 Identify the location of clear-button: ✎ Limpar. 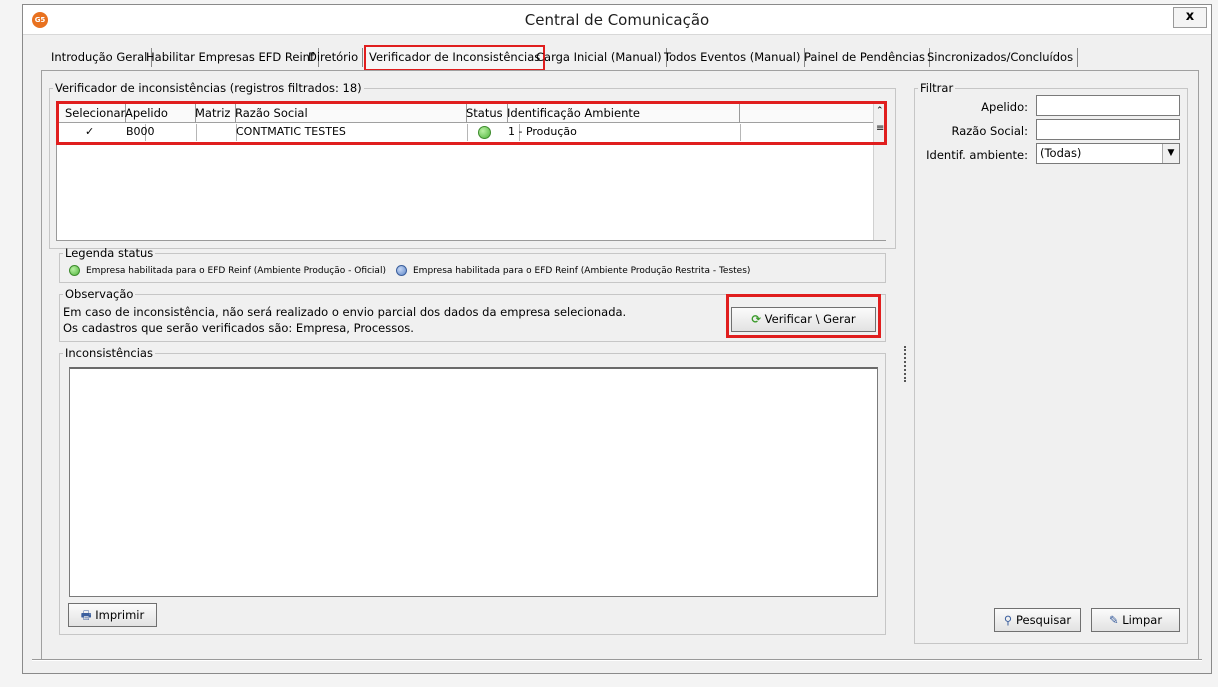
(1135, 620).